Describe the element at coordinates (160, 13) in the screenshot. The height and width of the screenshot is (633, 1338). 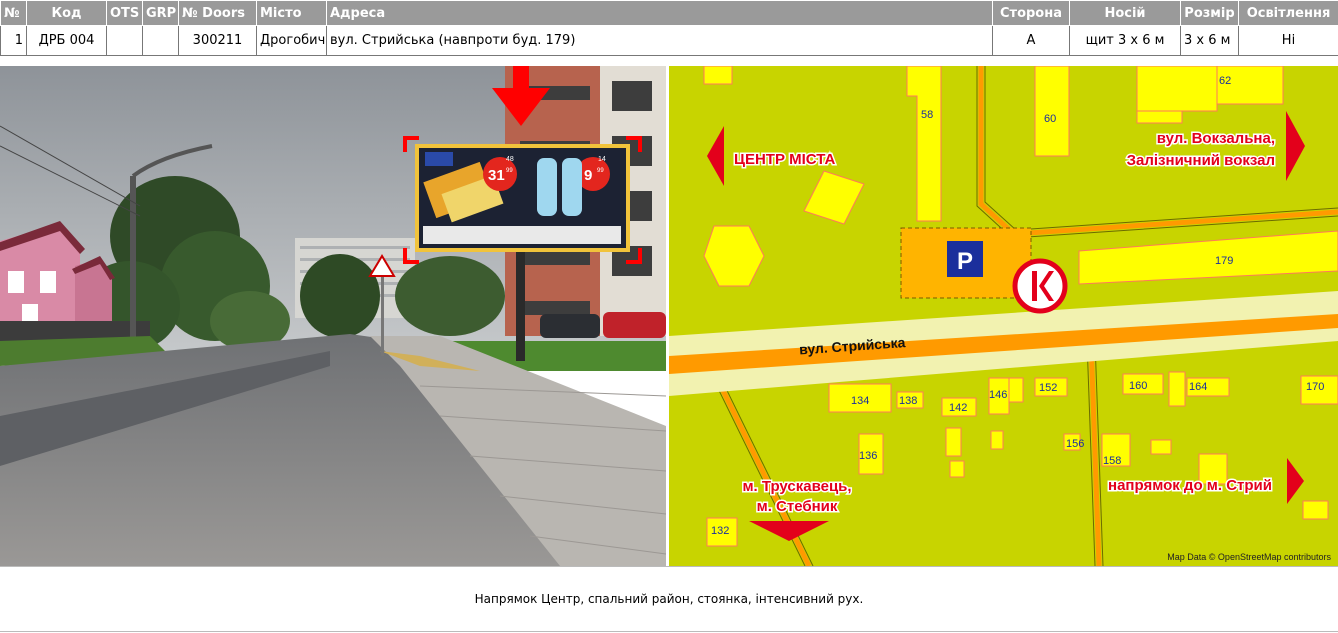
I see `col-grp: GRP` at that location.